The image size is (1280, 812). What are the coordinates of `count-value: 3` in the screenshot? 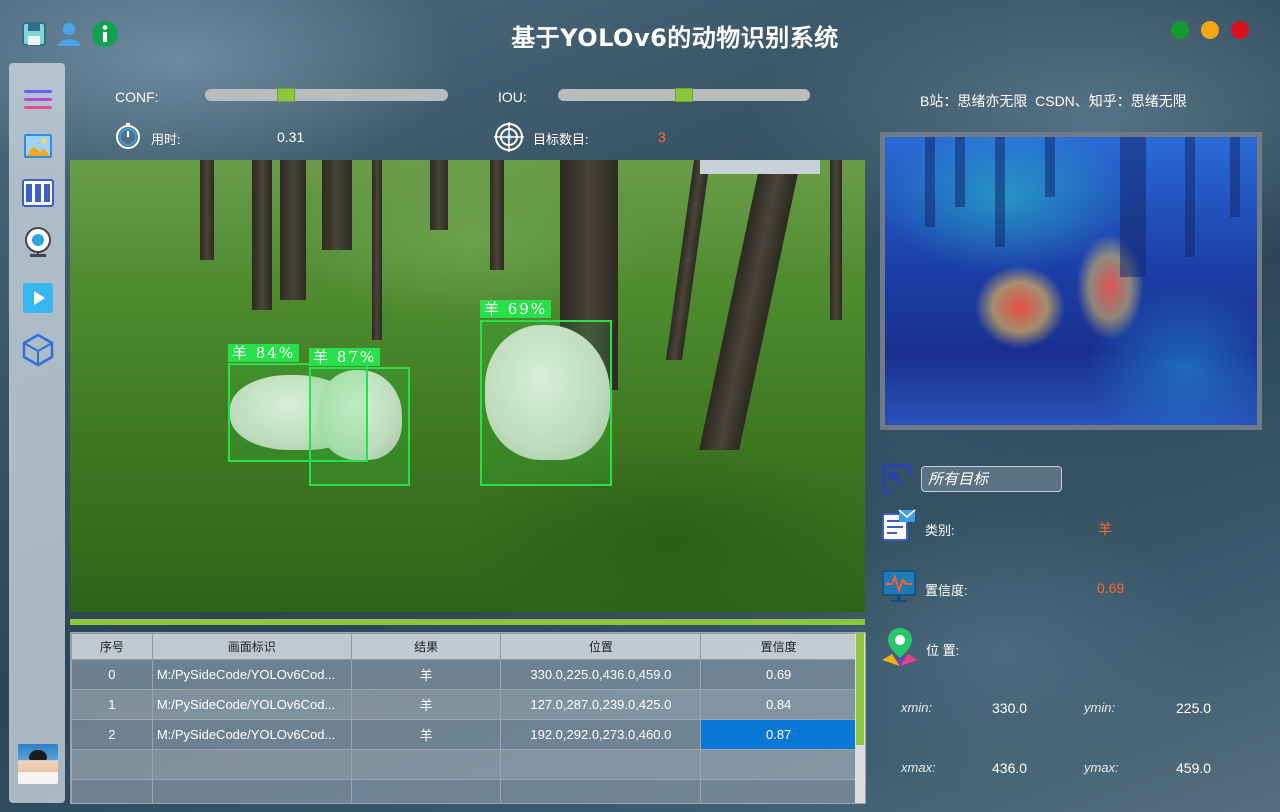 It's located at (662, 137).